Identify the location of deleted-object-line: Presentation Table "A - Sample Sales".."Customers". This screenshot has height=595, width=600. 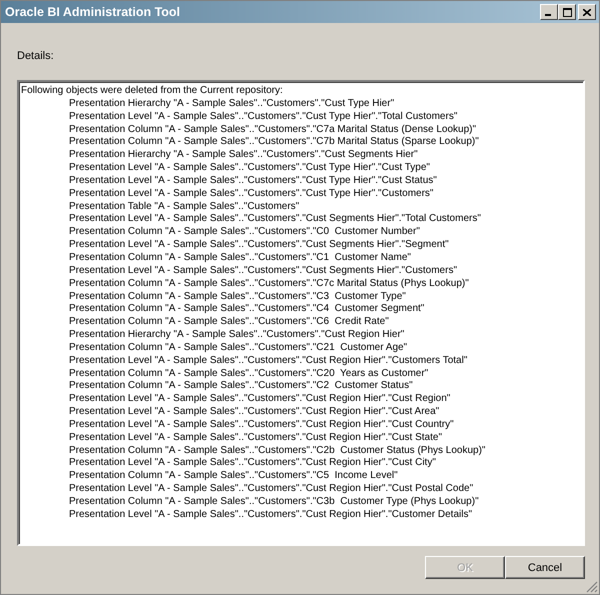
(184, 207).